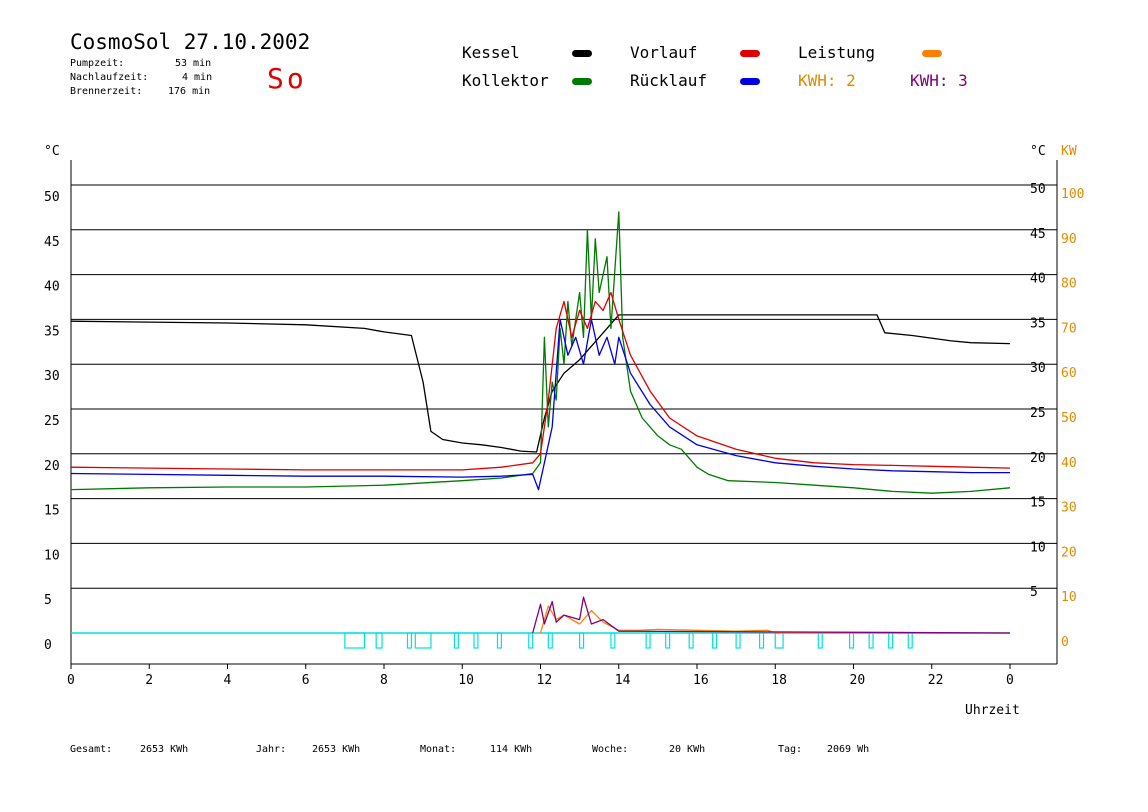 The height and width of the screenshot is (812, 1148). What do you see at coordinates (992, 710) in the screenshot?
I see `x-axis-label: Uhrzeit` at bounding box center [992, 710].